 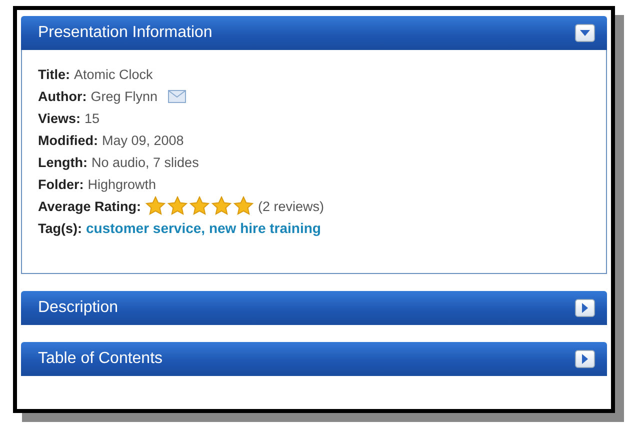 What do you see at coordinates (125, 33) in the screenshot?
I see `section-title: Presentation Information` at bounding box center [125, 33].